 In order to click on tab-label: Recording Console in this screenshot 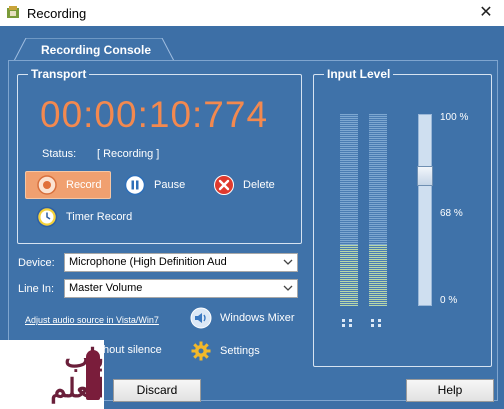, I will do `click(96, 50)`.